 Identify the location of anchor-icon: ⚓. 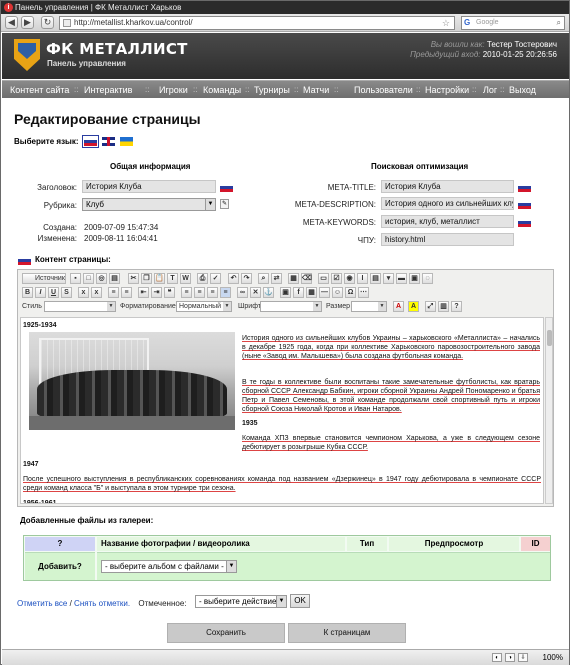
(268, 292).